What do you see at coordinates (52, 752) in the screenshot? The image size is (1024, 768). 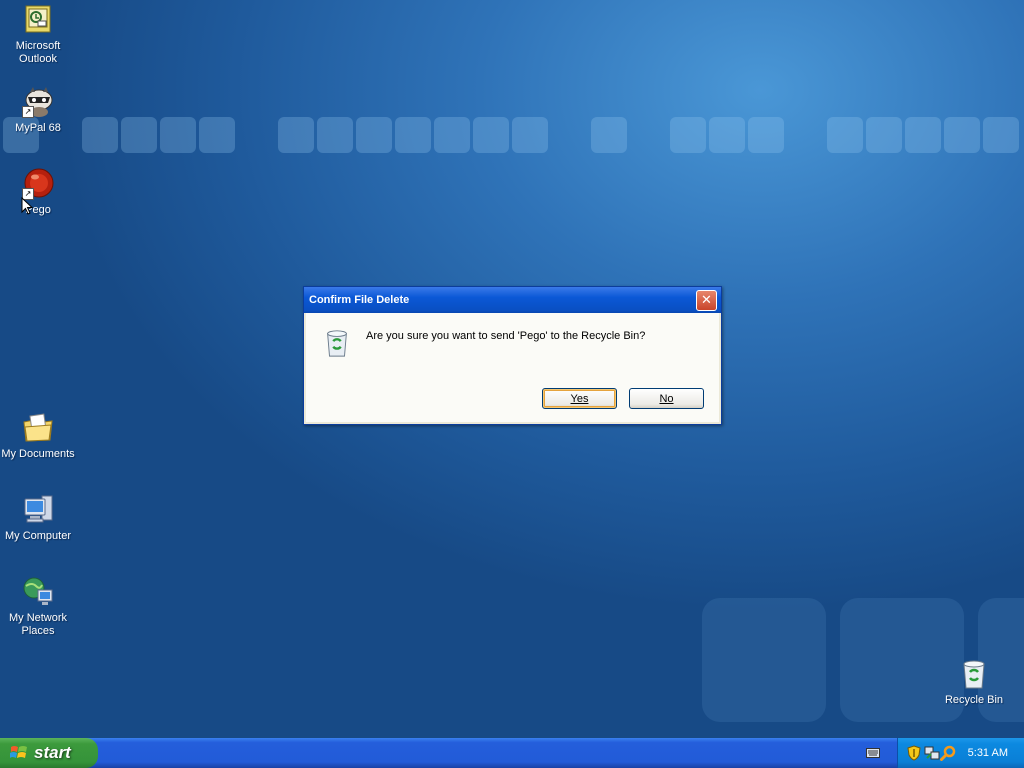 I see `start-label: start` at bounding box center [52, 752].